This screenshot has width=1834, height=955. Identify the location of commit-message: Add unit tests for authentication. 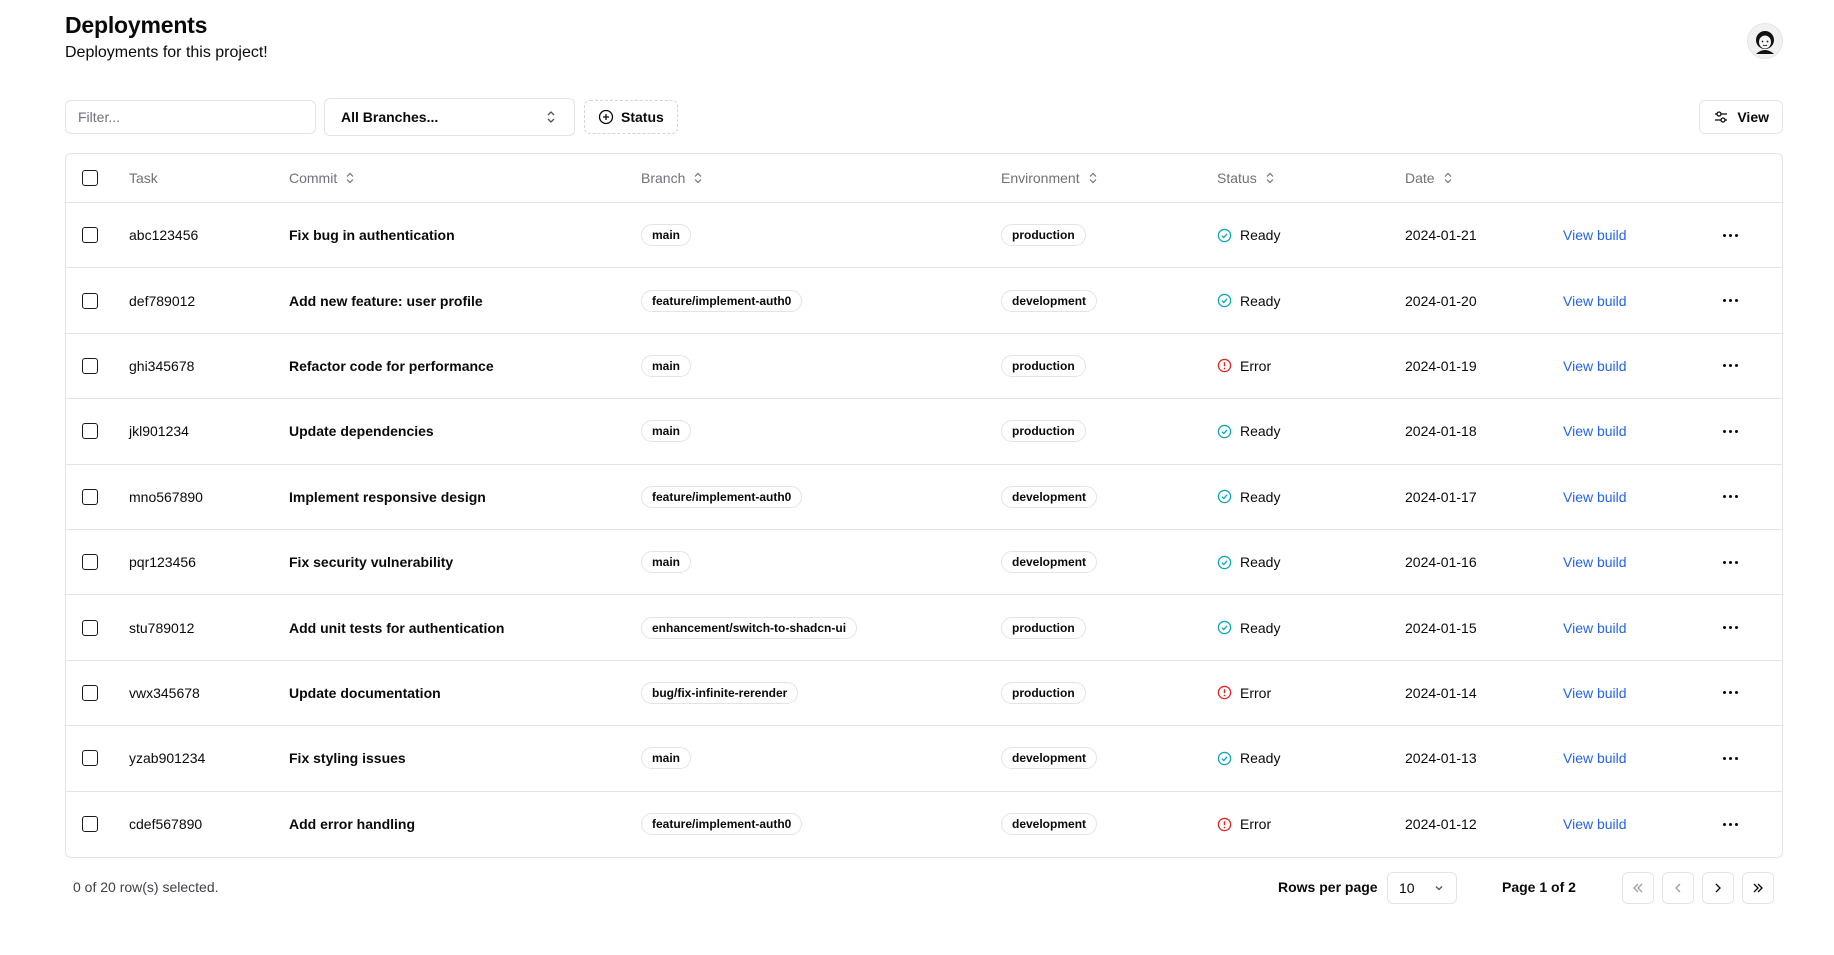
(397, 627).